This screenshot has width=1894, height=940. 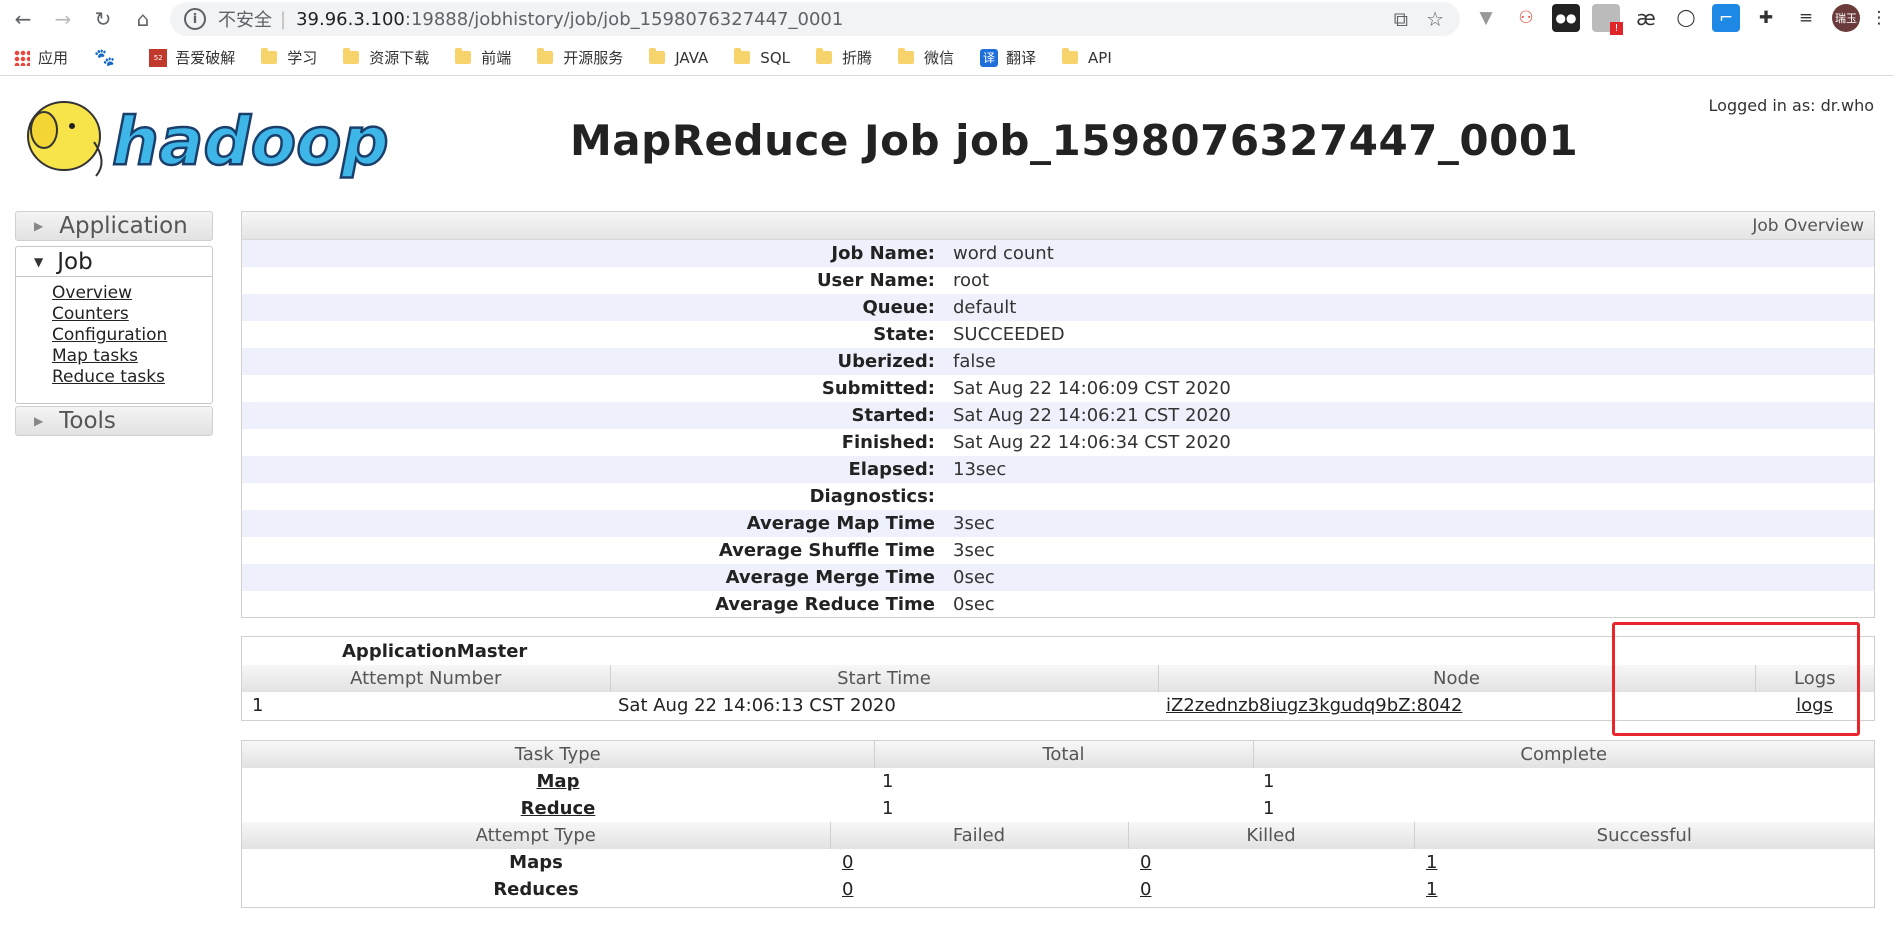 I want to click on bookmark-item: 开源服务, so click(x=580, y=57).